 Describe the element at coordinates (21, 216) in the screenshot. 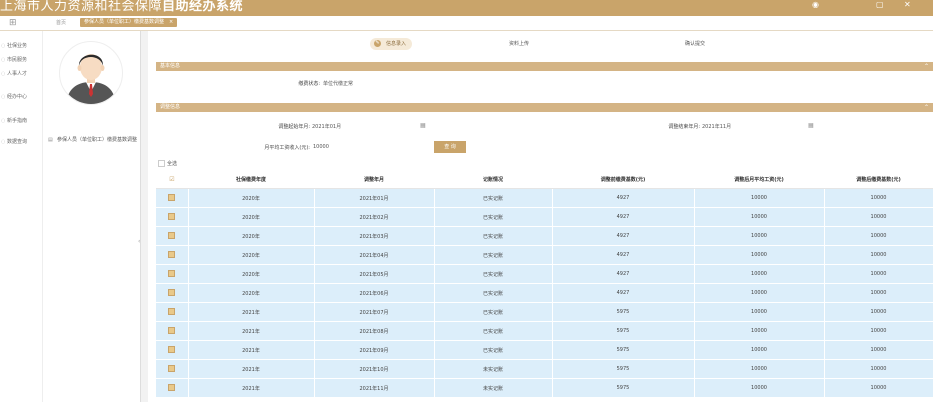

I see `left-nav: ◌ 社保业务 ◌ 市民服务 ◌ 人事人才 ◌ 经办中心 ◌ 新手指南 ◌ 数据查询` at that location.